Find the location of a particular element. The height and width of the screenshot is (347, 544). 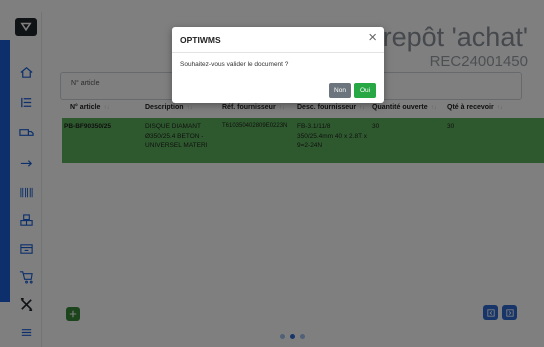

dialog-title: OPTIWMS is located at coordinates (200, 40).